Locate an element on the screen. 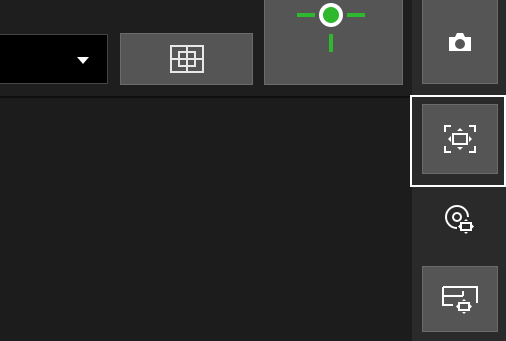 The image size is (506, 341). grid-layout-icon is located at coordinates (186, 59).